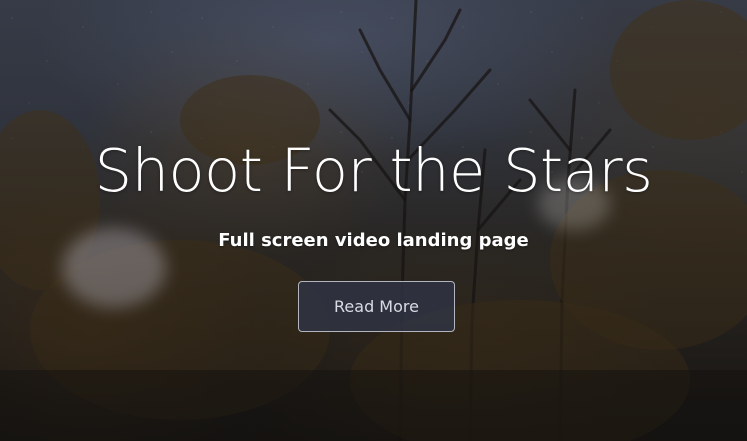  Describe the element at coordinates (373, 240) in the screenshot. I see `hero-subtitle: Full screen video landing page` at that location.